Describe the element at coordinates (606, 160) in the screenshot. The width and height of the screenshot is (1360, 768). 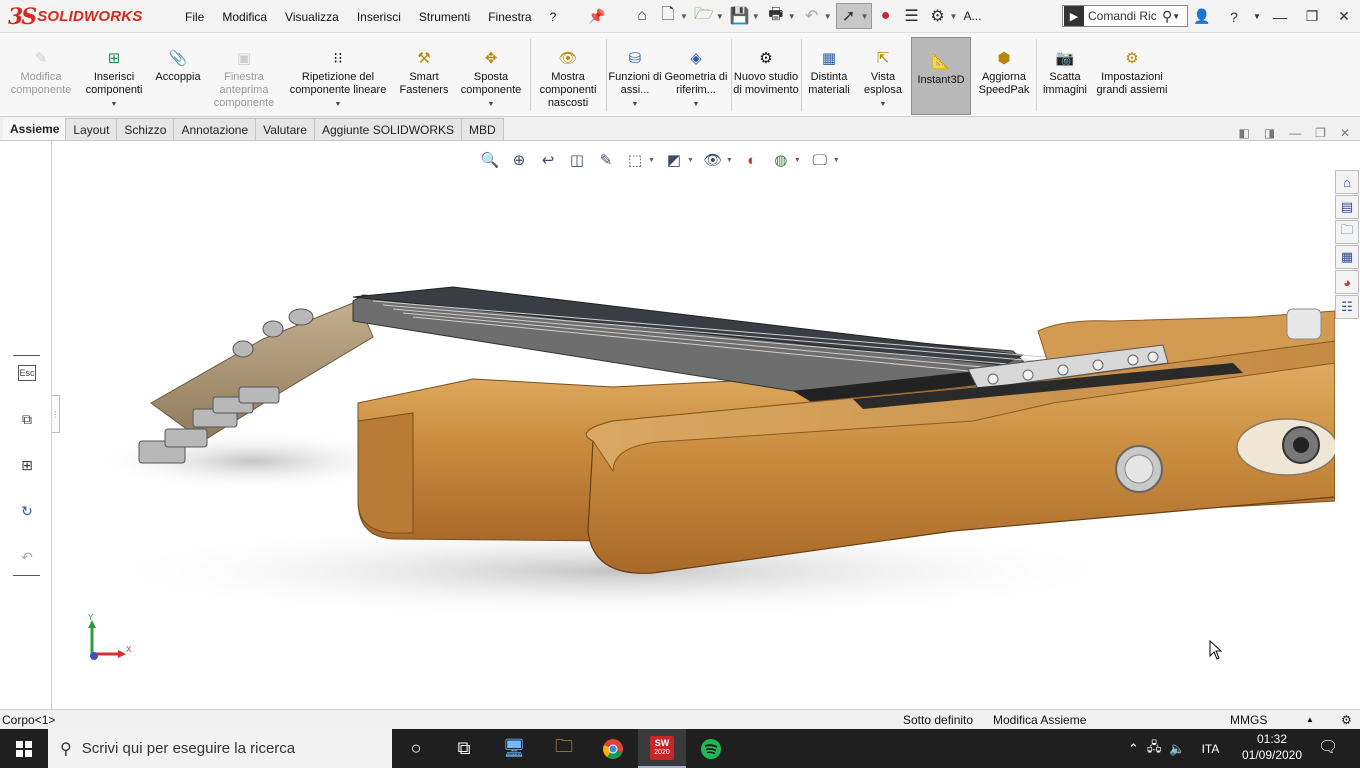
I see `dynamic-annotation-icon: ✎` at that location.